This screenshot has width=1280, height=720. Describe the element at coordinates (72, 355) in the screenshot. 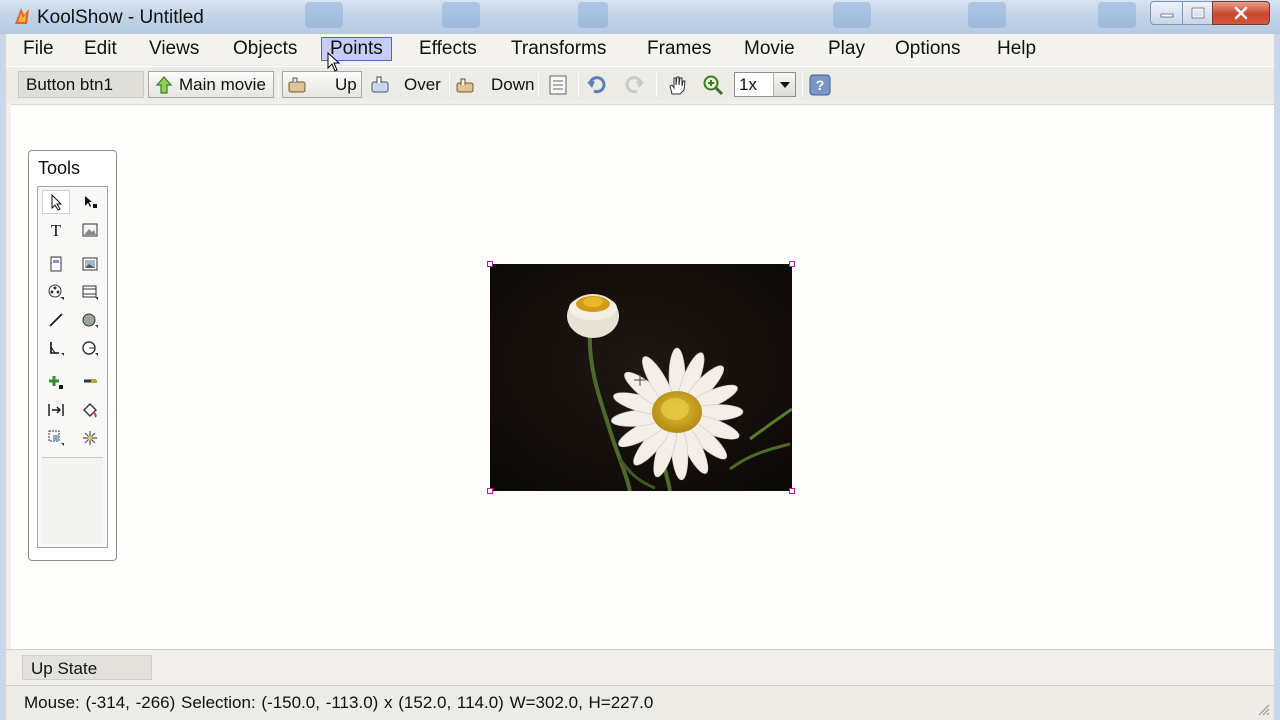

I see `tools-panel: Tools T` at that location.